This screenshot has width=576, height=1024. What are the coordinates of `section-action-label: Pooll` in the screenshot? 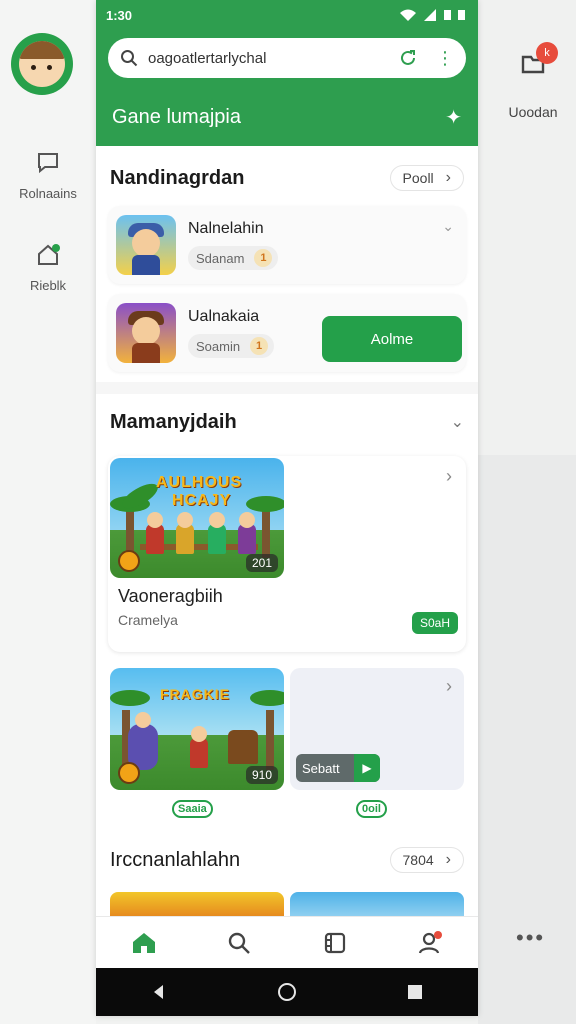 It's located at (418, 178).